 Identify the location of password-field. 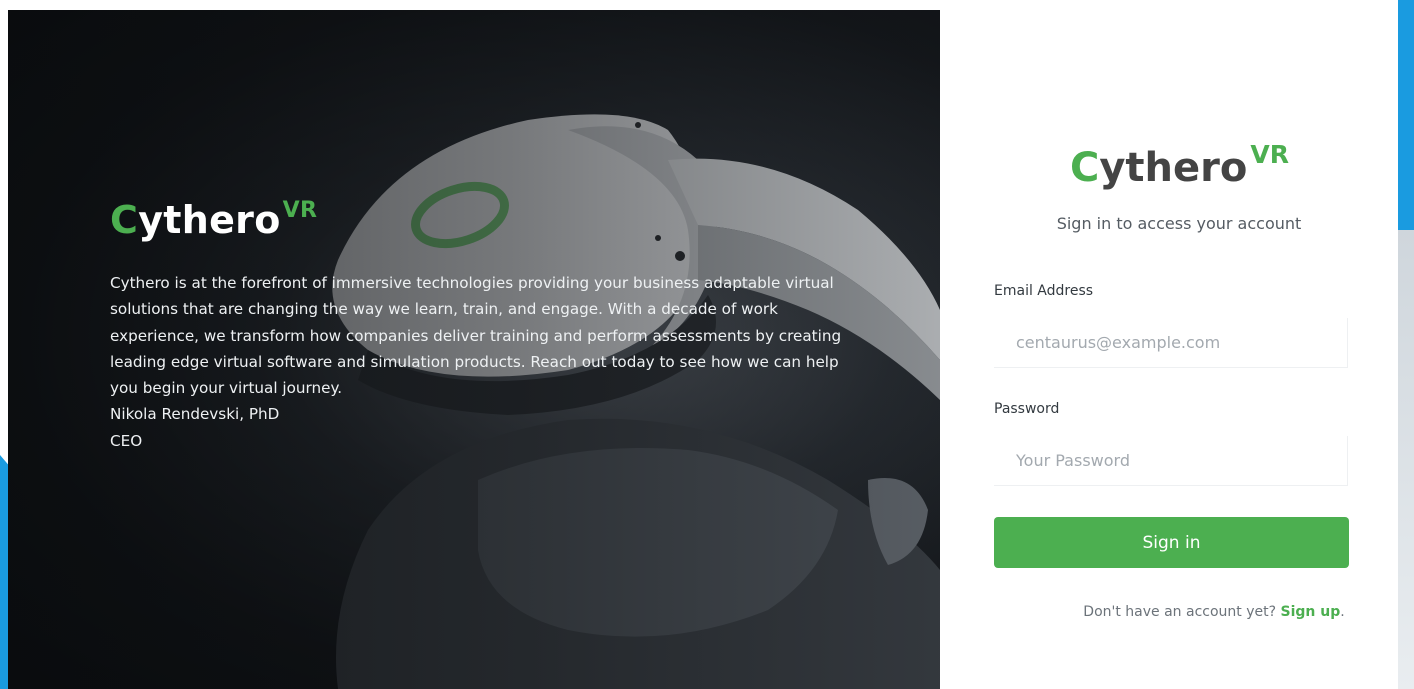
(1171, 461).